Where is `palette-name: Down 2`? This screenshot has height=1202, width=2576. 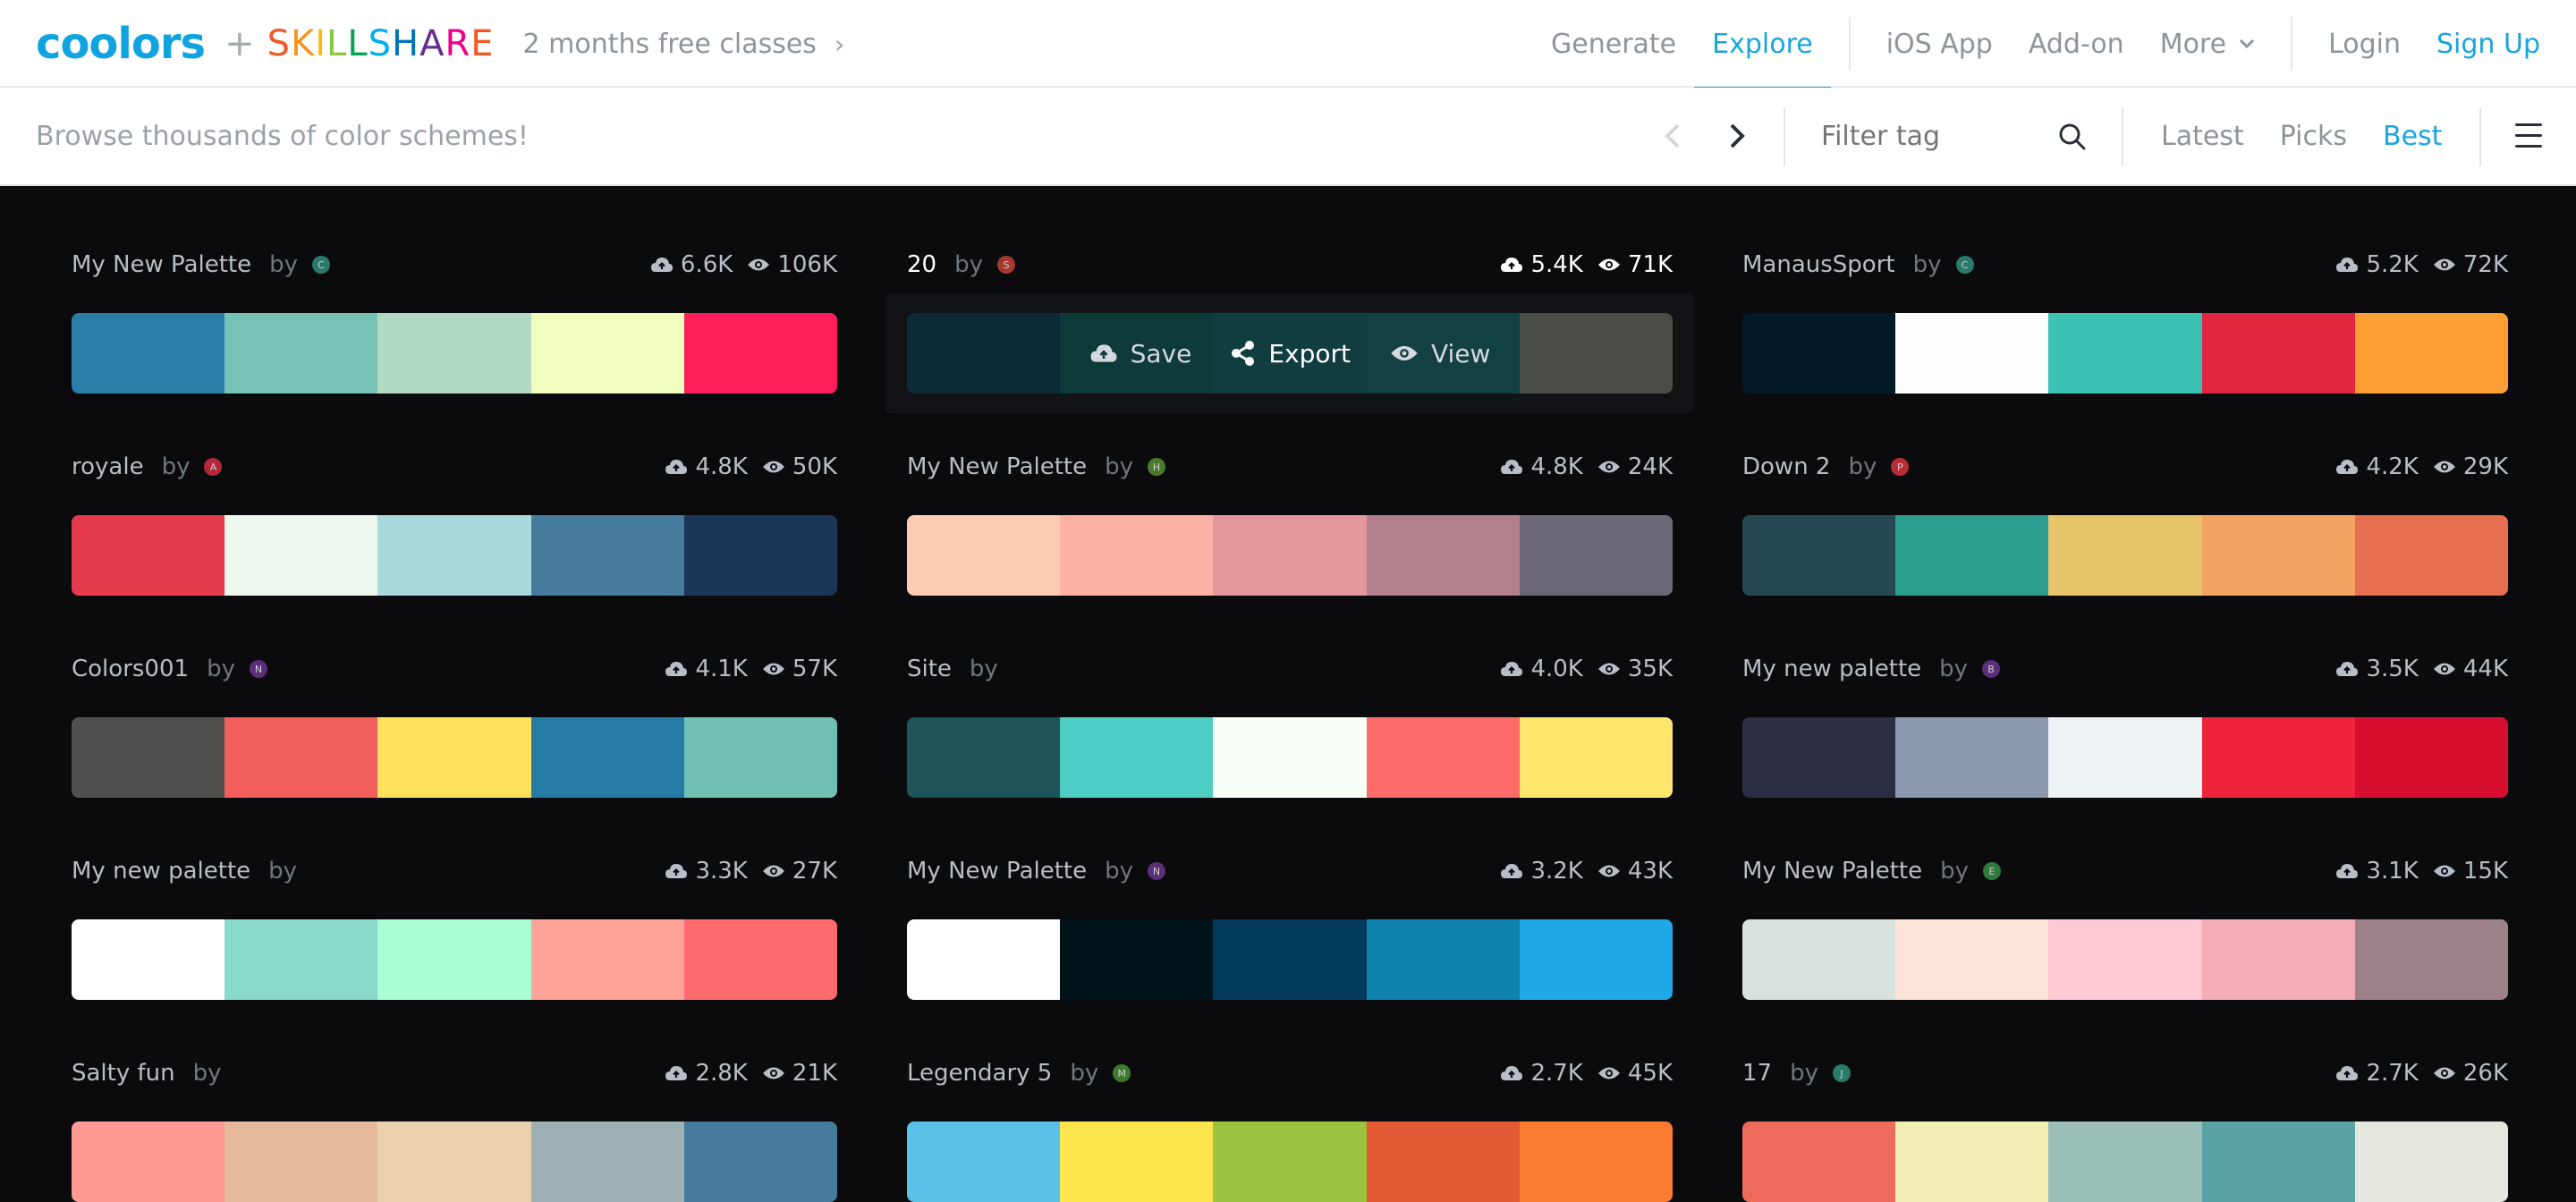 palette-name: Down 2 is located at coordinates (1786, 466).